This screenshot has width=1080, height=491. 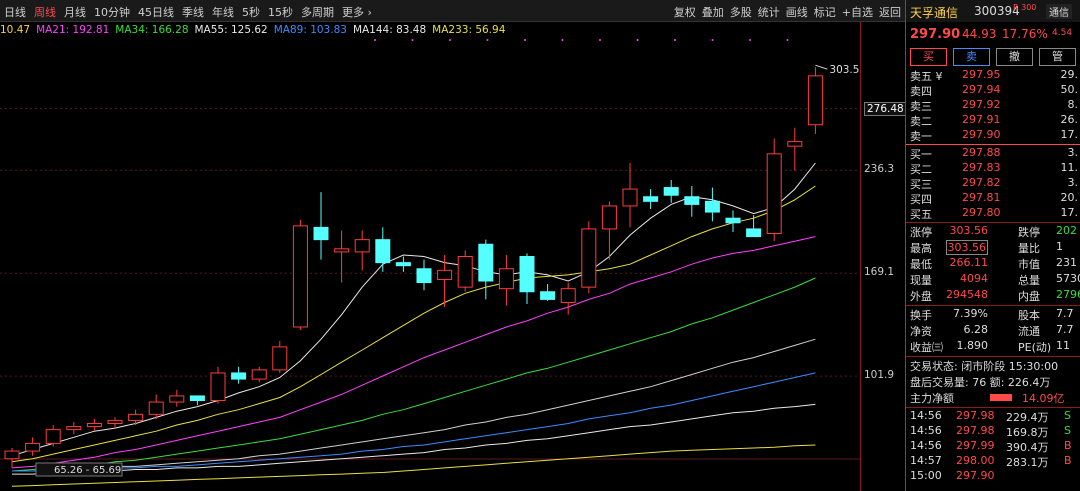 What do you see at coordinates (993, 135) in the screenshot?
I see `order-book-row: 卖一 297.90 17.` at bounding box center [993, 135].